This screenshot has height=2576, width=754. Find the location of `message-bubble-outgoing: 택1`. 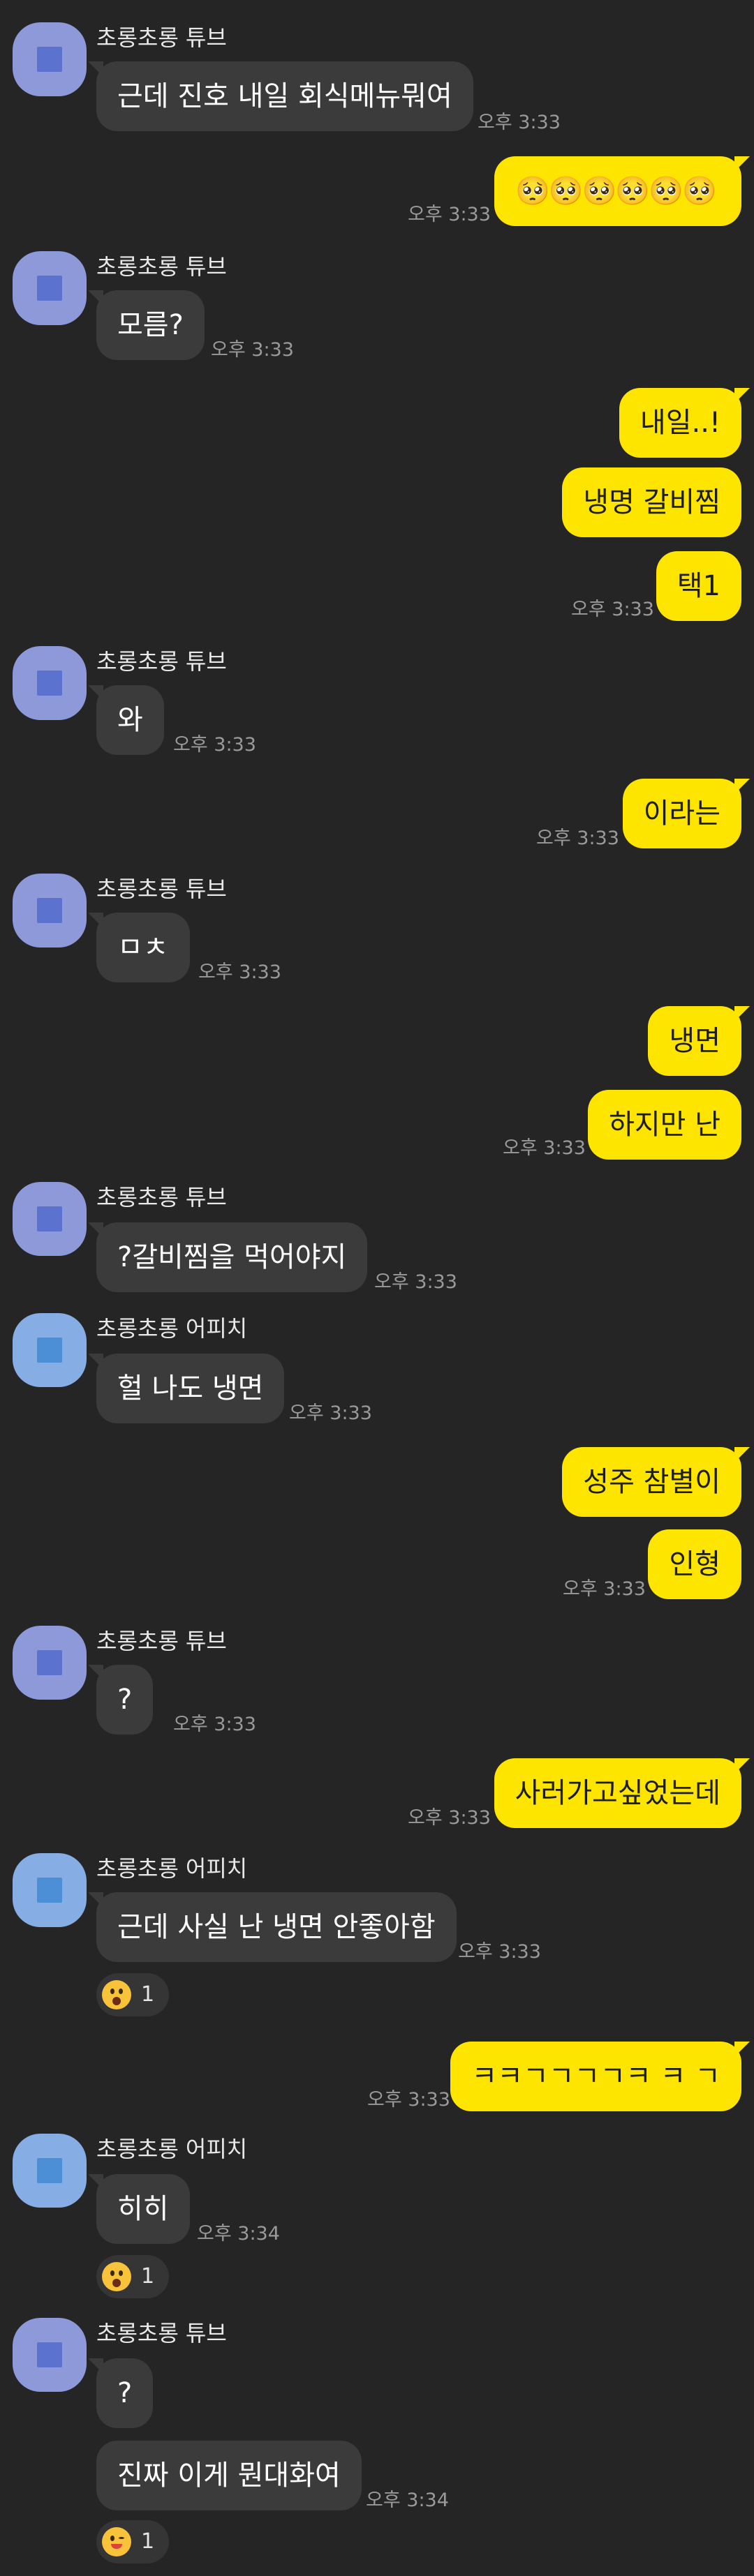

message-bubble-outgoing: 택1 is located at coordinates (698, 586).